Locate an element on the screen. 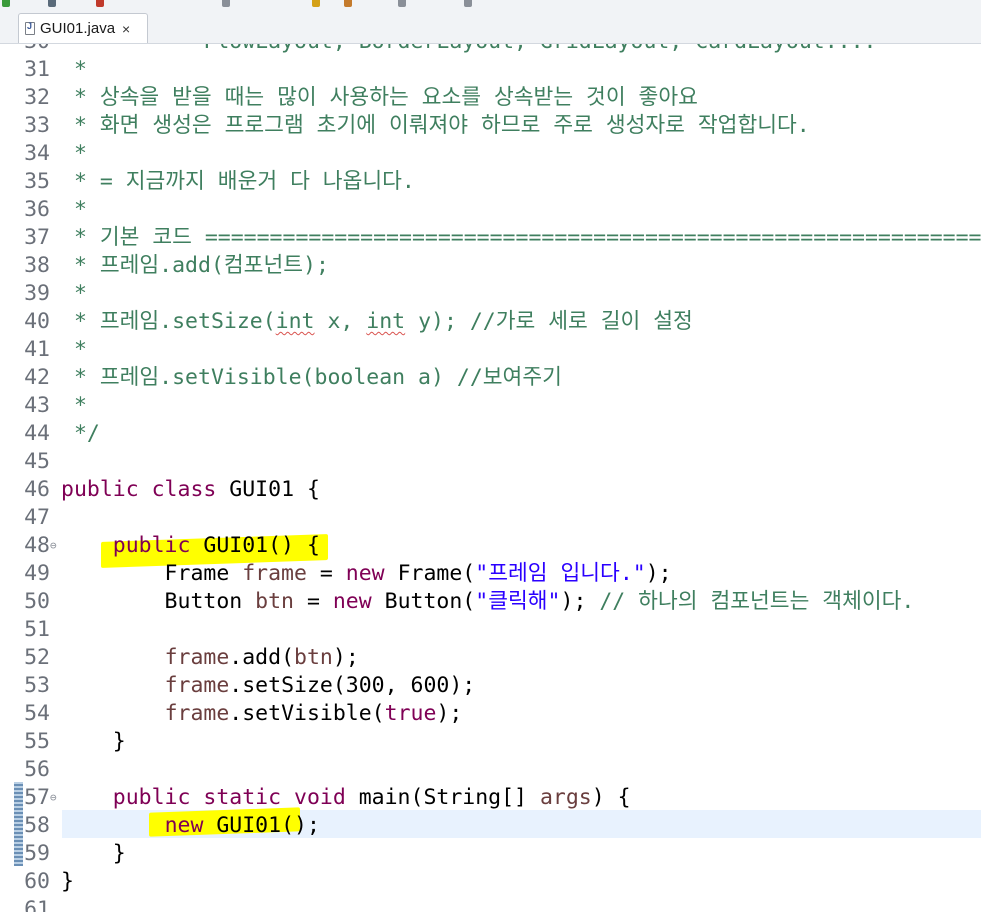  code-line: 31 * is located at coordinates (490, 70).